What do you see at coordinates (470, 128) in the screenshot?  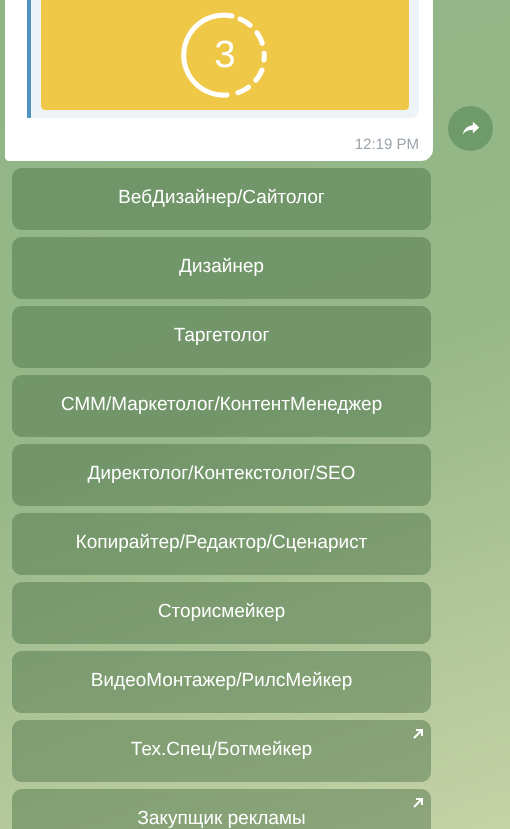 I see `share-button` at bounding box center [470, 128].